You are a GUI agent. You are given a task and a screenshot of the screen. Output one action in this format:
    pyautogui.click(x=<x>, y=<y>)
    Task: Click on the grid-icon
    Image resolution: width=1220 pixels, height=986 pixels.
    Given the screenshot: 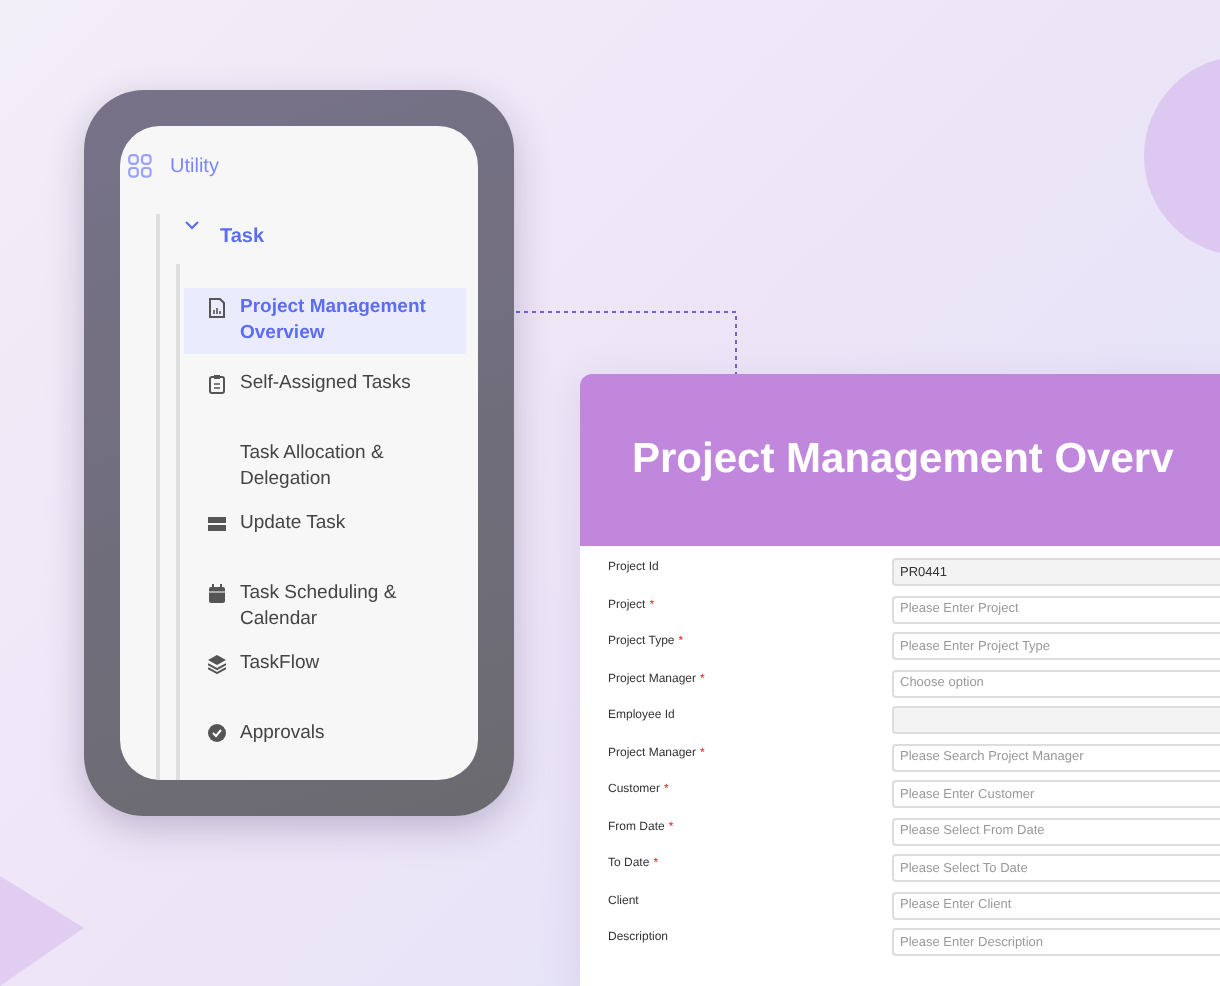 What is the action you would take?
    pyautogui.click(x=140, y=166)
    